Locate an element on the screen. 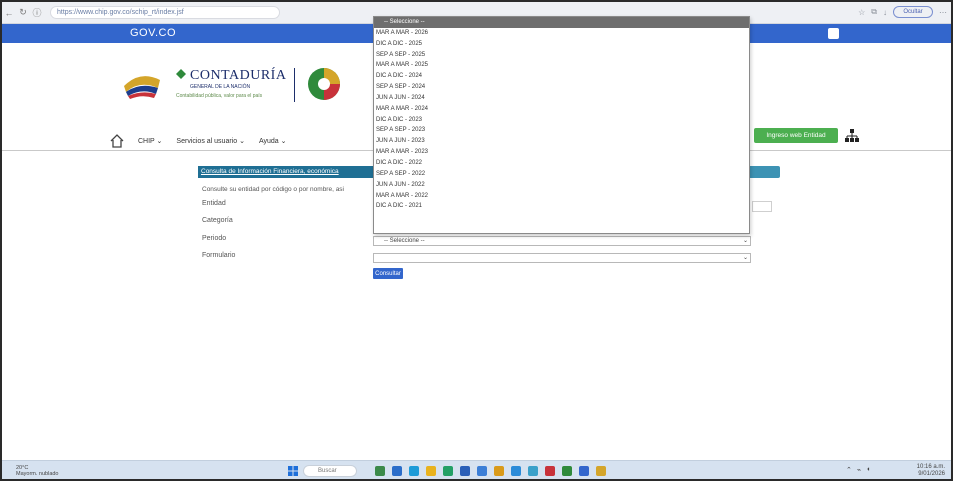 Image resolution: width=953 pixels, height=481 pixels. consultar-button: Consultar is located at coordinates (388, 273).